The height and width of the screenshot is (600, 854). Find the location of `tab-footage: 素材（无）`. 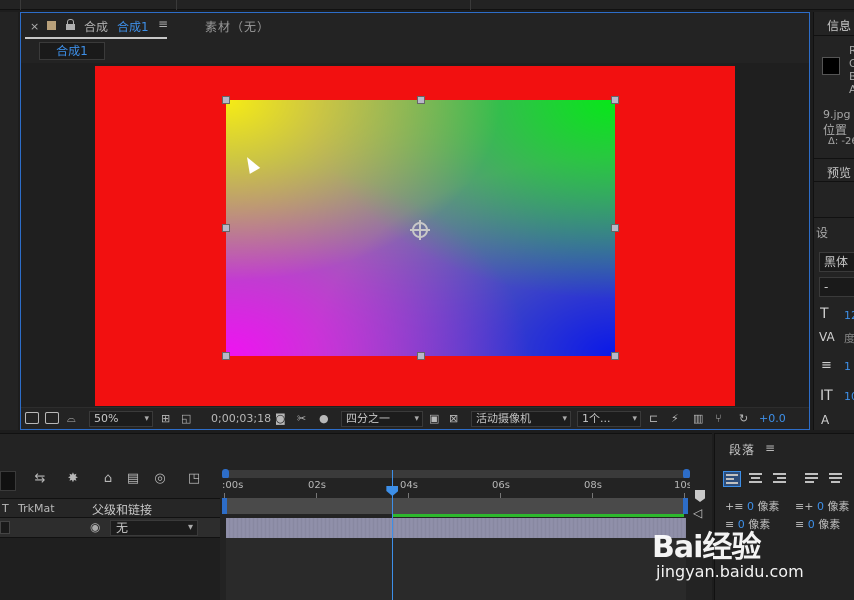

tab-footage: 素材（无） is located at coordinates (237, 26).